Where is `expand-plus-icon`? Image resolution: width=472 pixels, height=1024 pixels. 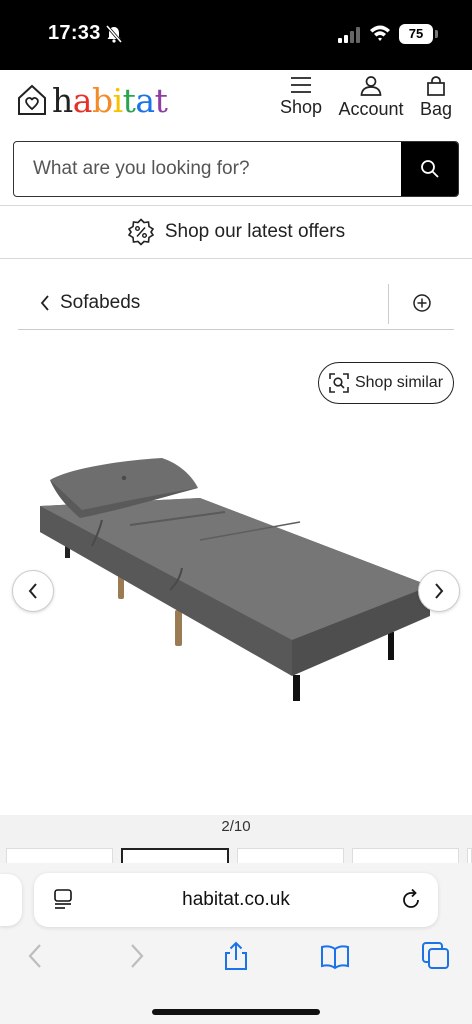
expand-plus-icon is located at coordinates (422, 303).